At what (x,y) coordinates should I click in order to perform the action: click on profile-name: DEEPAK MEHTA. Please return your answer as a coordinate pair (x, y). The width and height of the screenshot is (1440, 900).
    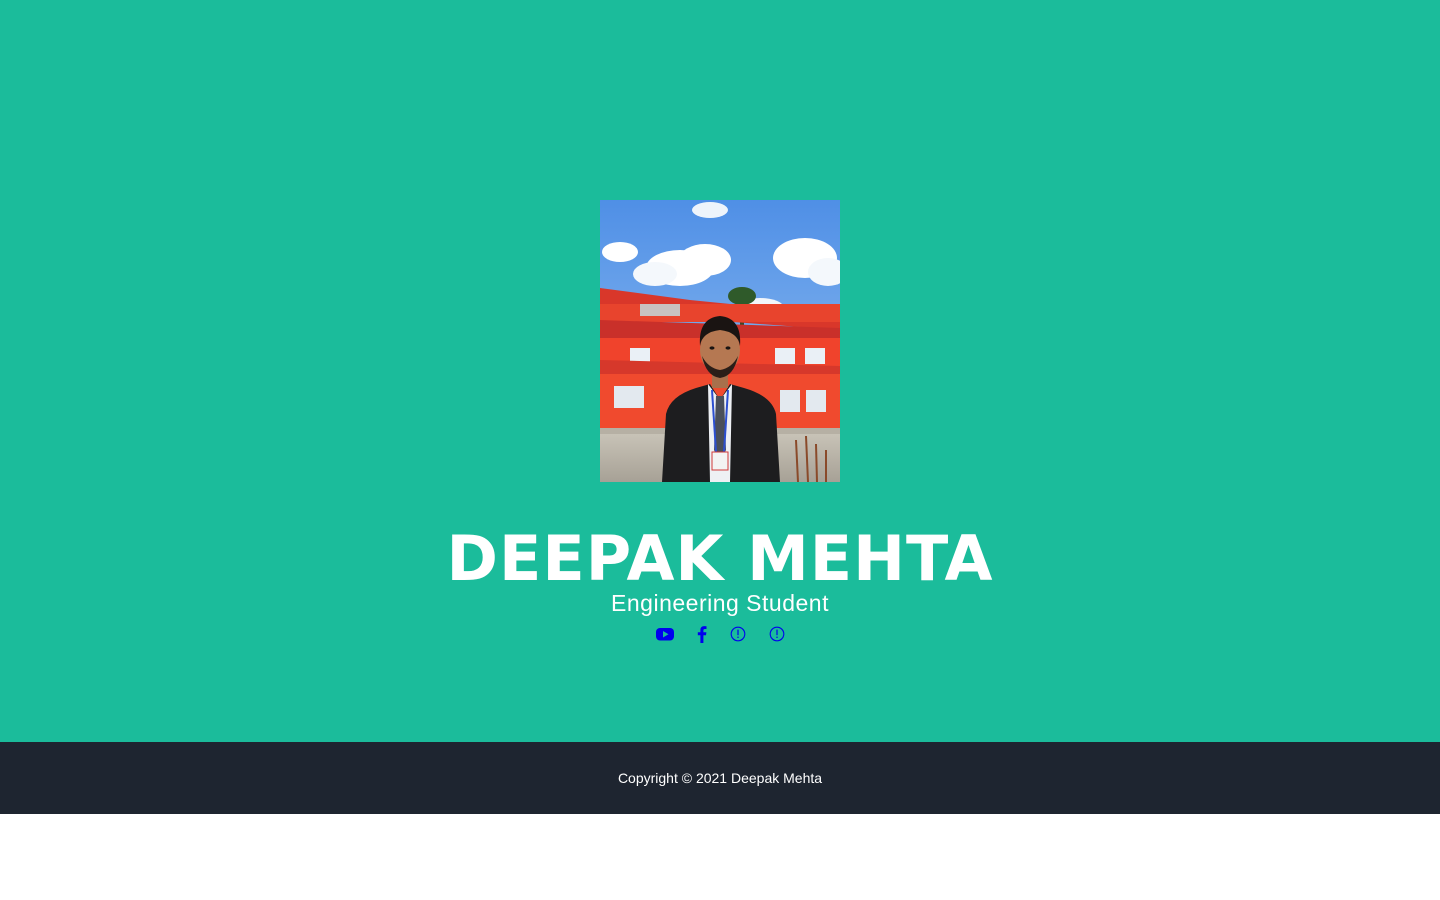
    Looking at the image, I should click on (720, 558).